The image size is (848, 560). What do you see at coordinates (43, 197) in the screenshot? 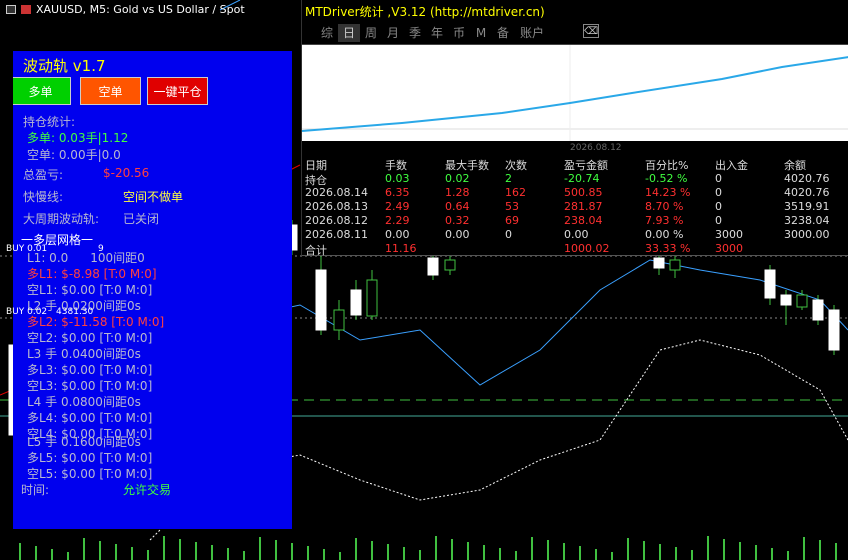
I see `fast-slow-label: 快慢线:` at bounding box center [43, 197].